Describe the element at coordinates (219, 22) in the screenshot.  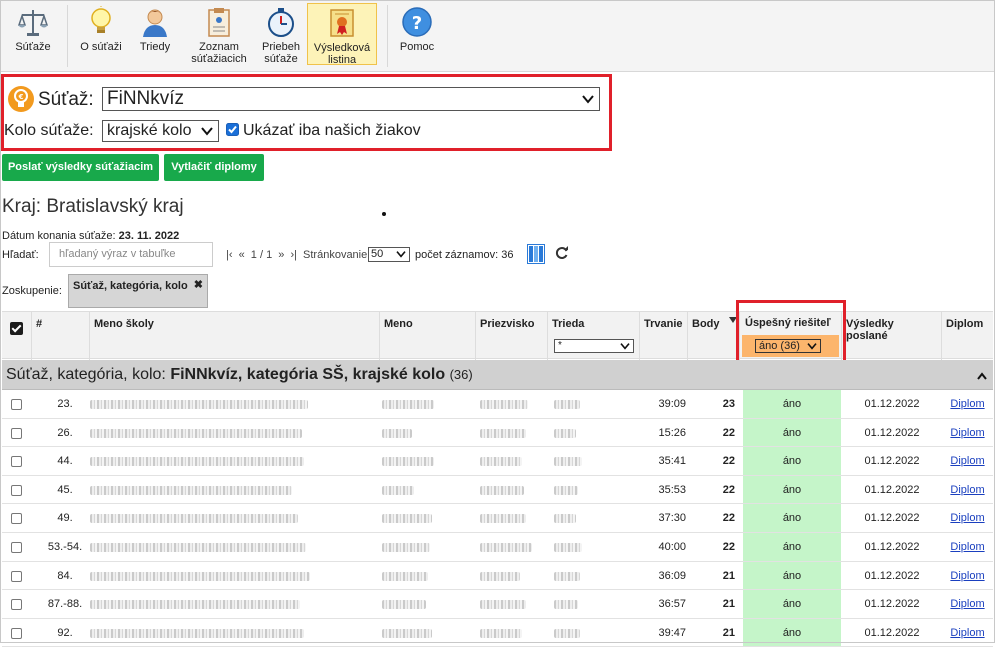
I see `clipboard-icon` at that location.